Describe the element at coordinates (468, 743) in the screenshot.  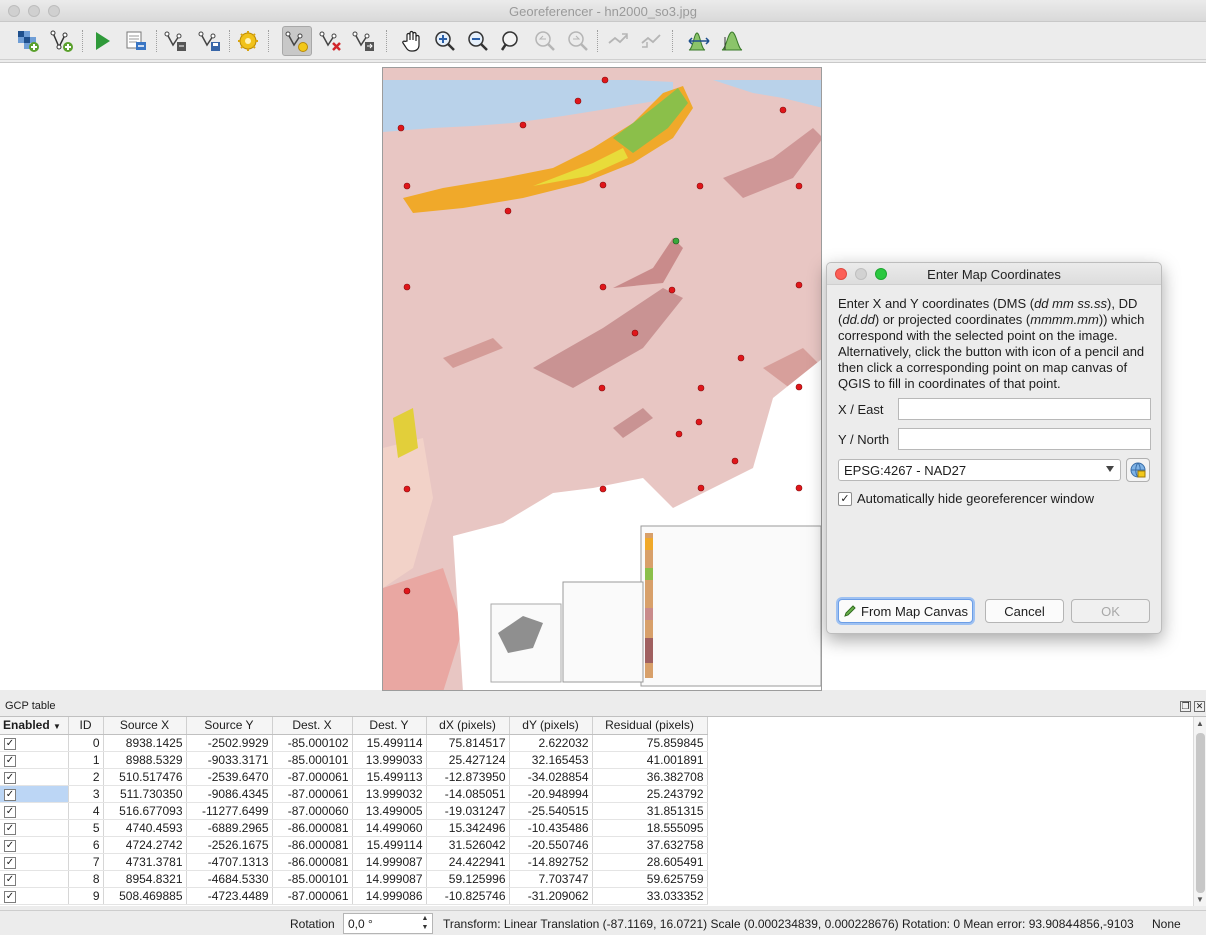
I see `gcp-cell-px: 75.814517` at that location.